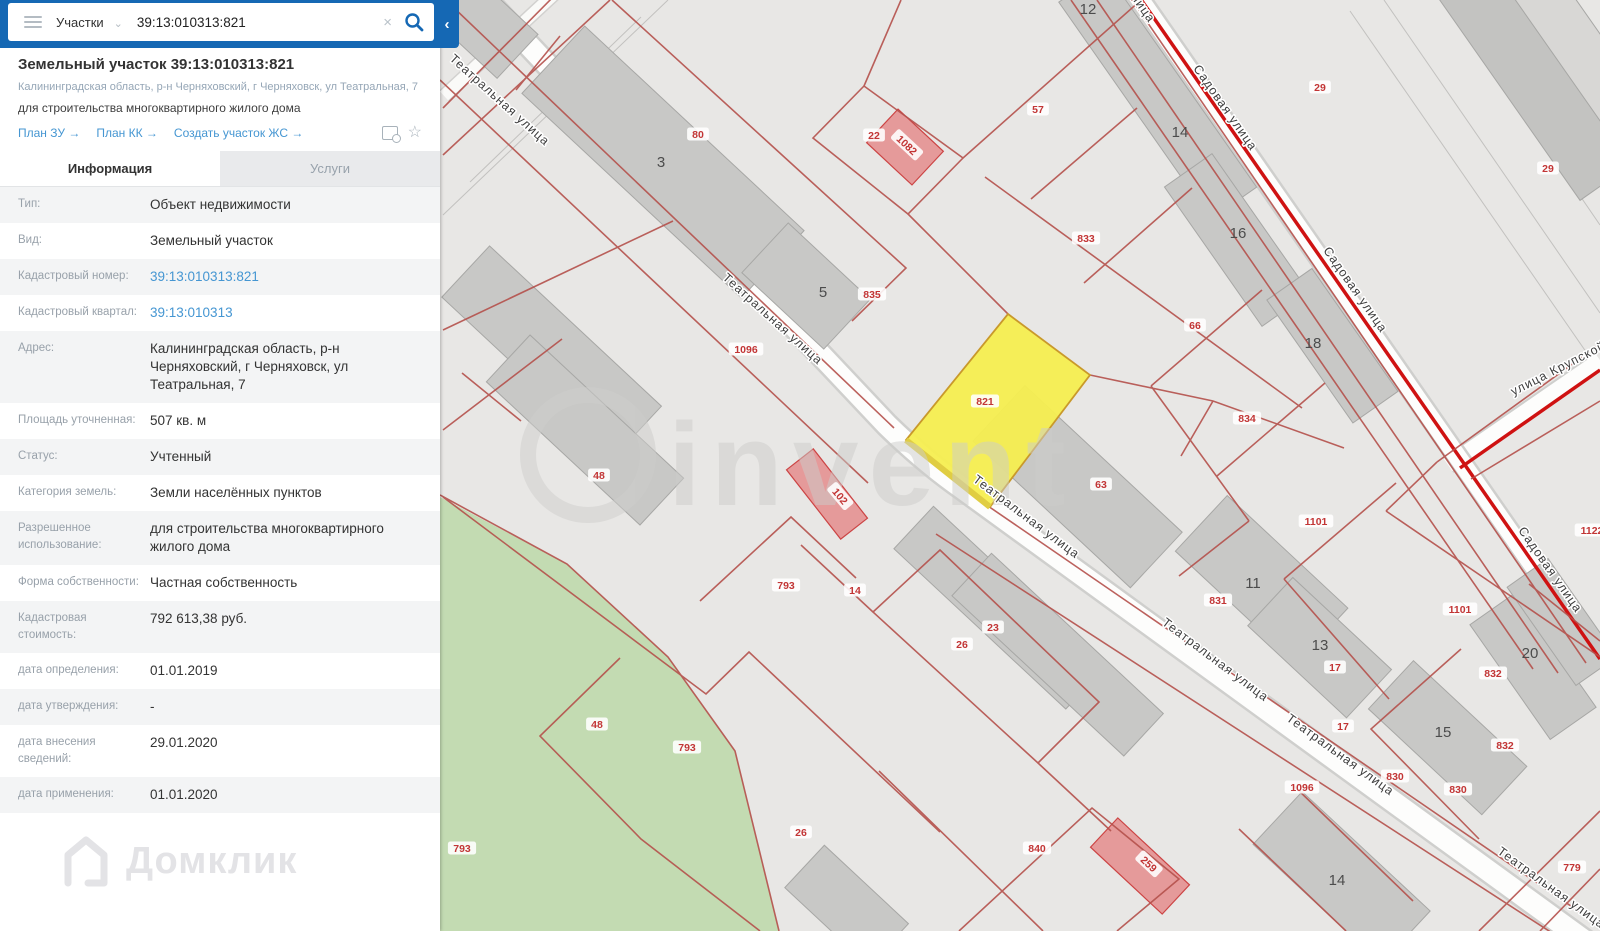  I want to click on row-label: Кадастровый квартал:, so click(77, 312).